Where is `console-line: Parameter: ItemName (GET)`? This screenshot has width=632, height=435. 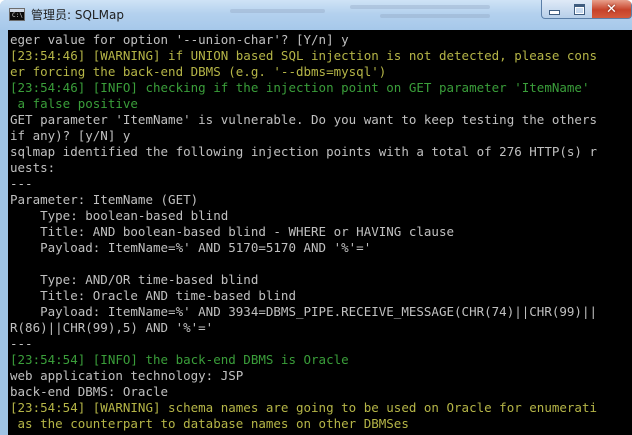
console-line: Parameter: ItemName (GET) is located at coordinates (104, 199).